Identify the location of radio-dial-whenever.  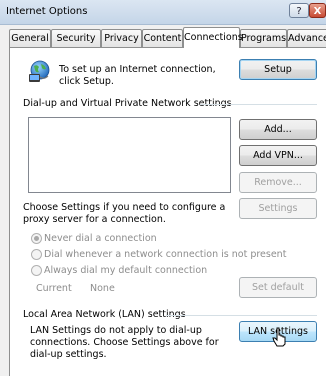
(36, 254).